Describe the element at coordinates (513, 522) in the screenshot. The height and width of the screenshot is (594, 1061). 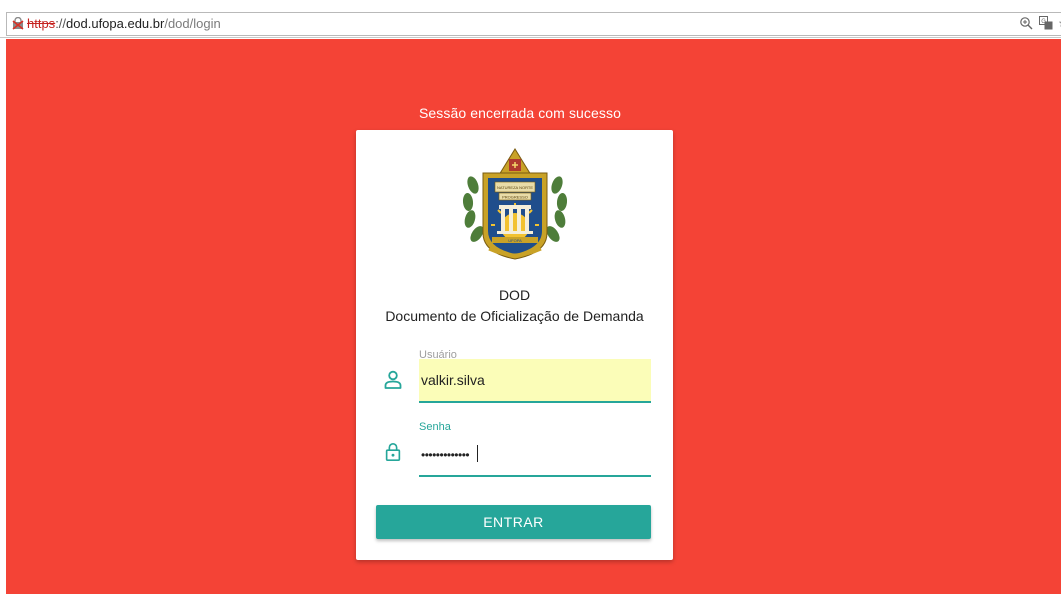
I see `login-button: ENTRAR` at that location.